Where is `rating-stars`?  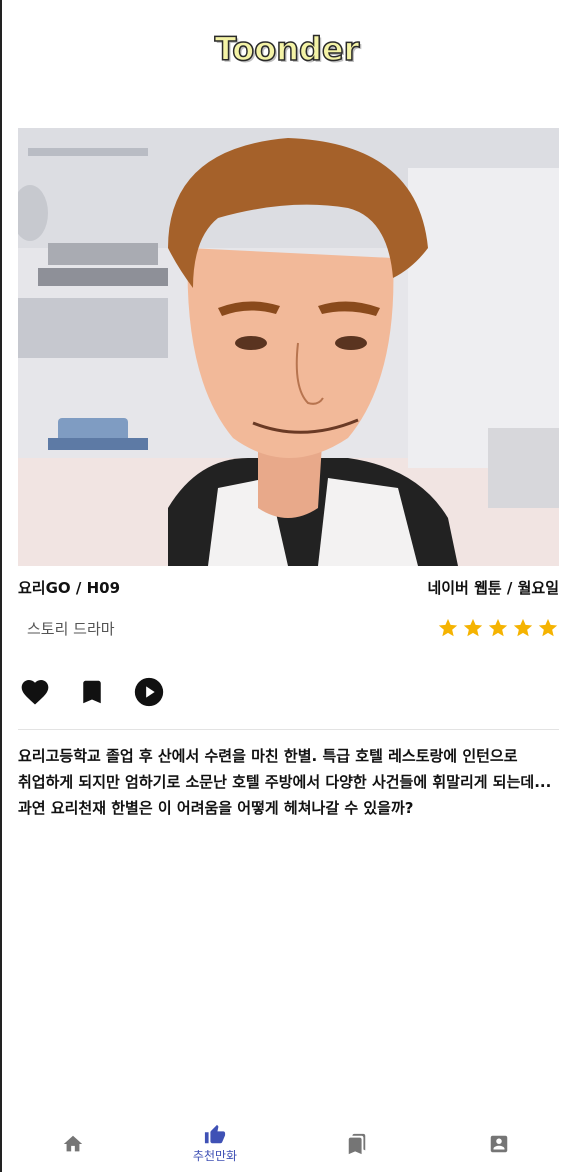 rating-stars is located at coordinates (498, 628).